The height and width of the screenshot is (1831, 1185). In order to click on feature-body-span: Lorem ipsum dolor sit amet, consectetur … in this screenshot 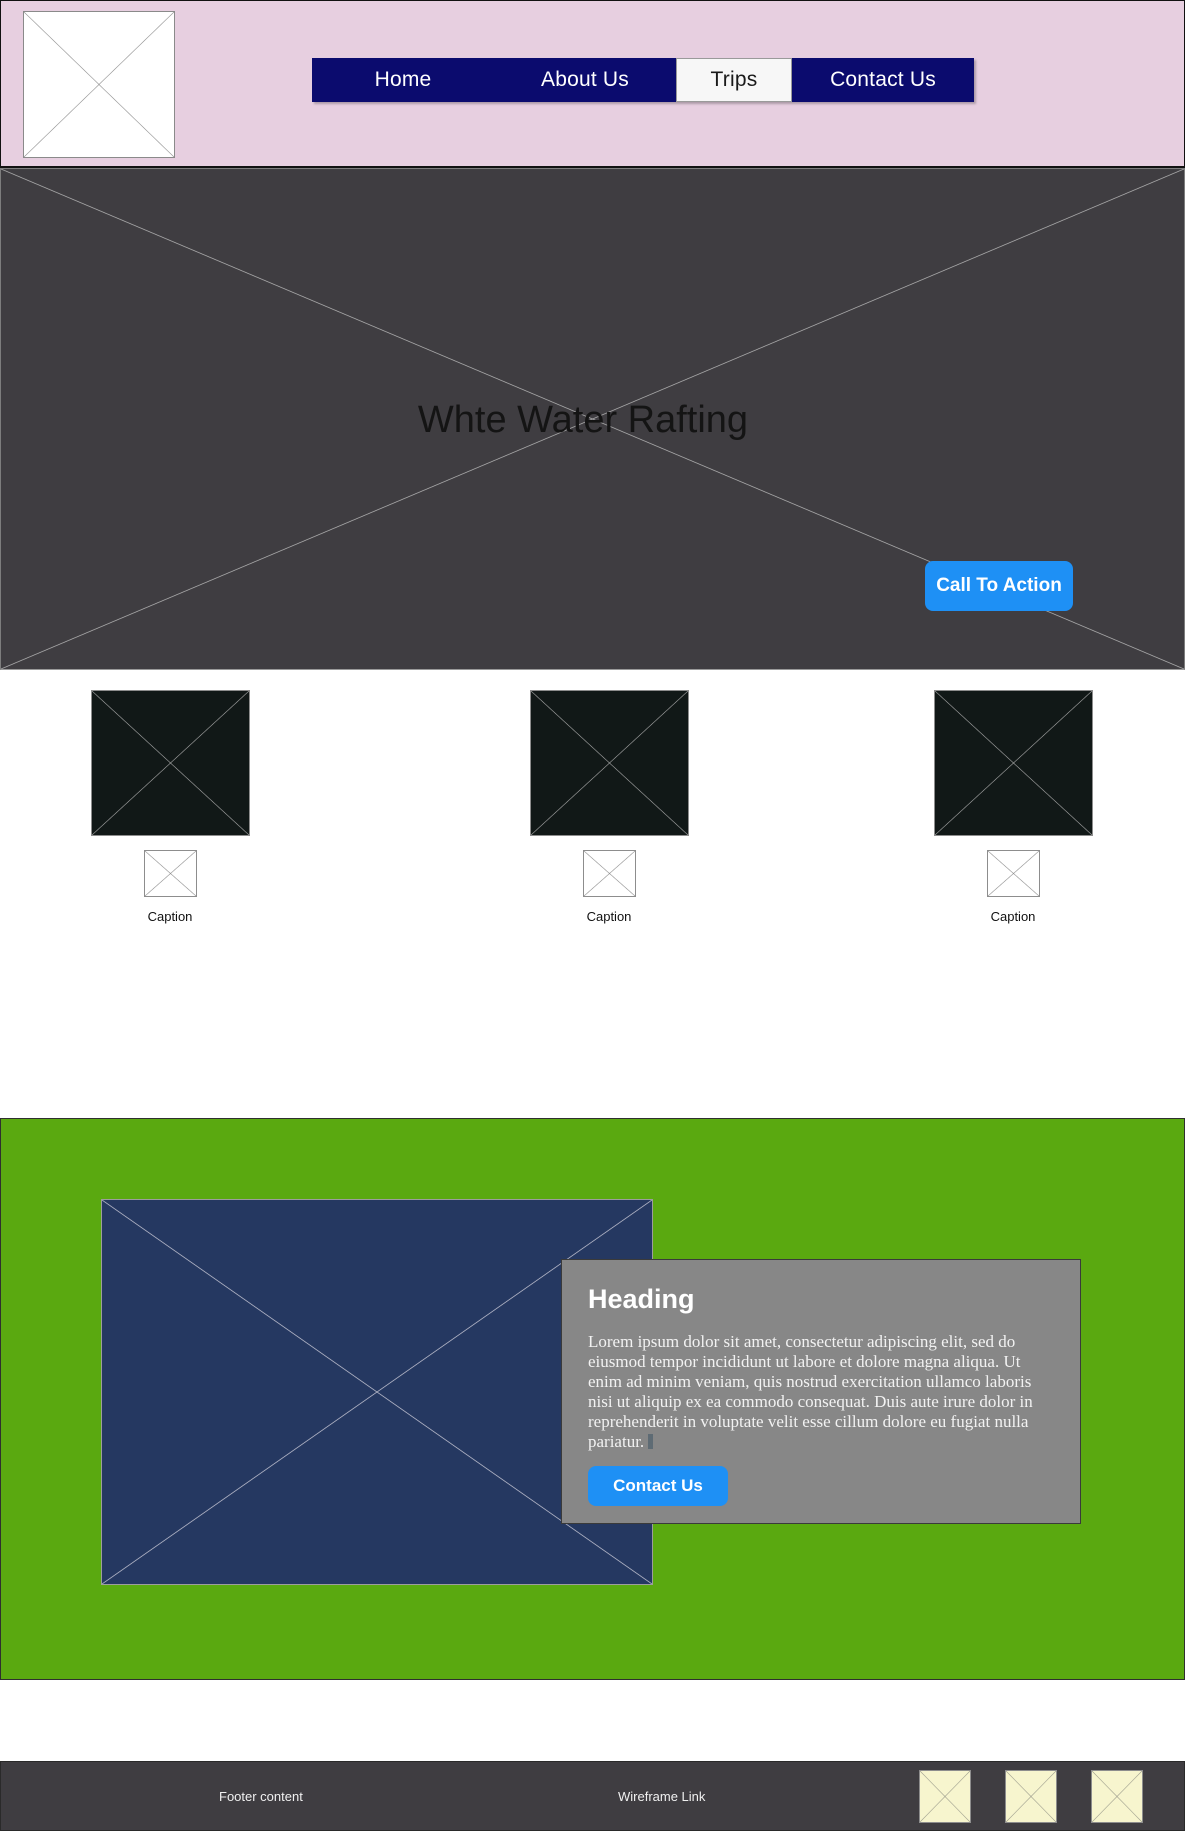, I will do `click(810, 1392)`.